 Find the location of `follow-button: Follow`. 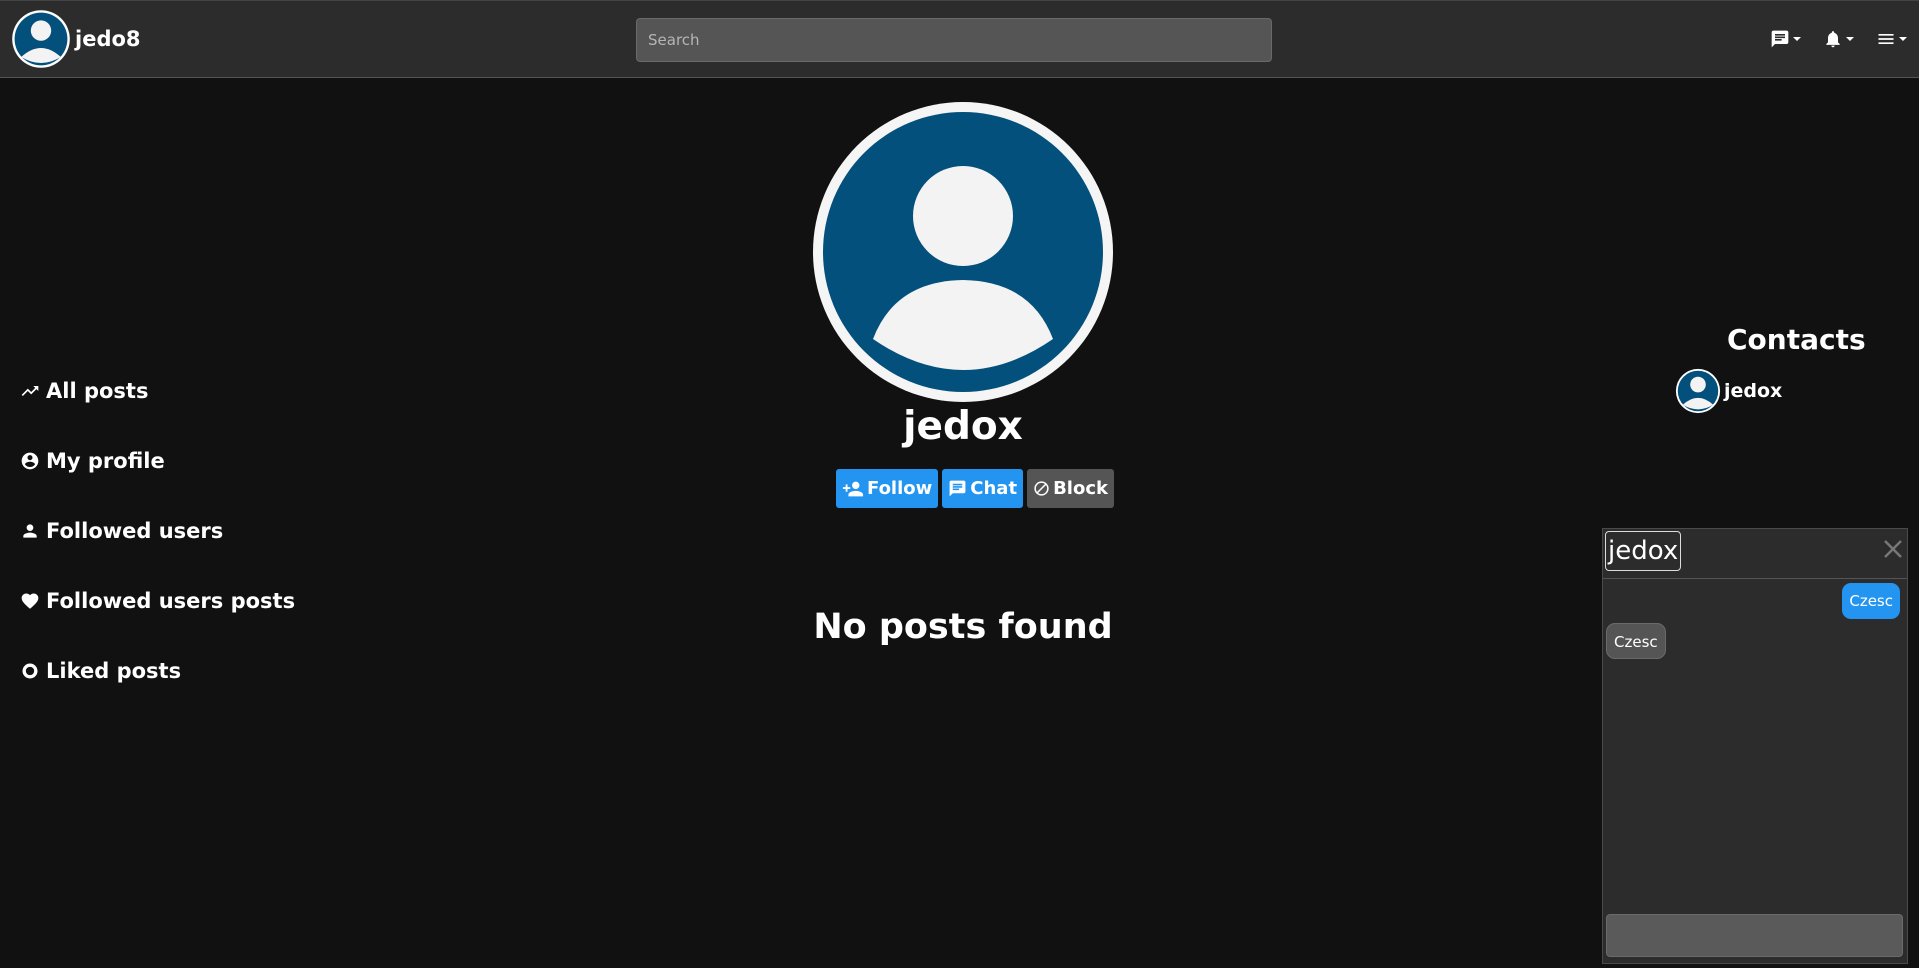

follow-button: Follow is located at coordinates (887, 488).